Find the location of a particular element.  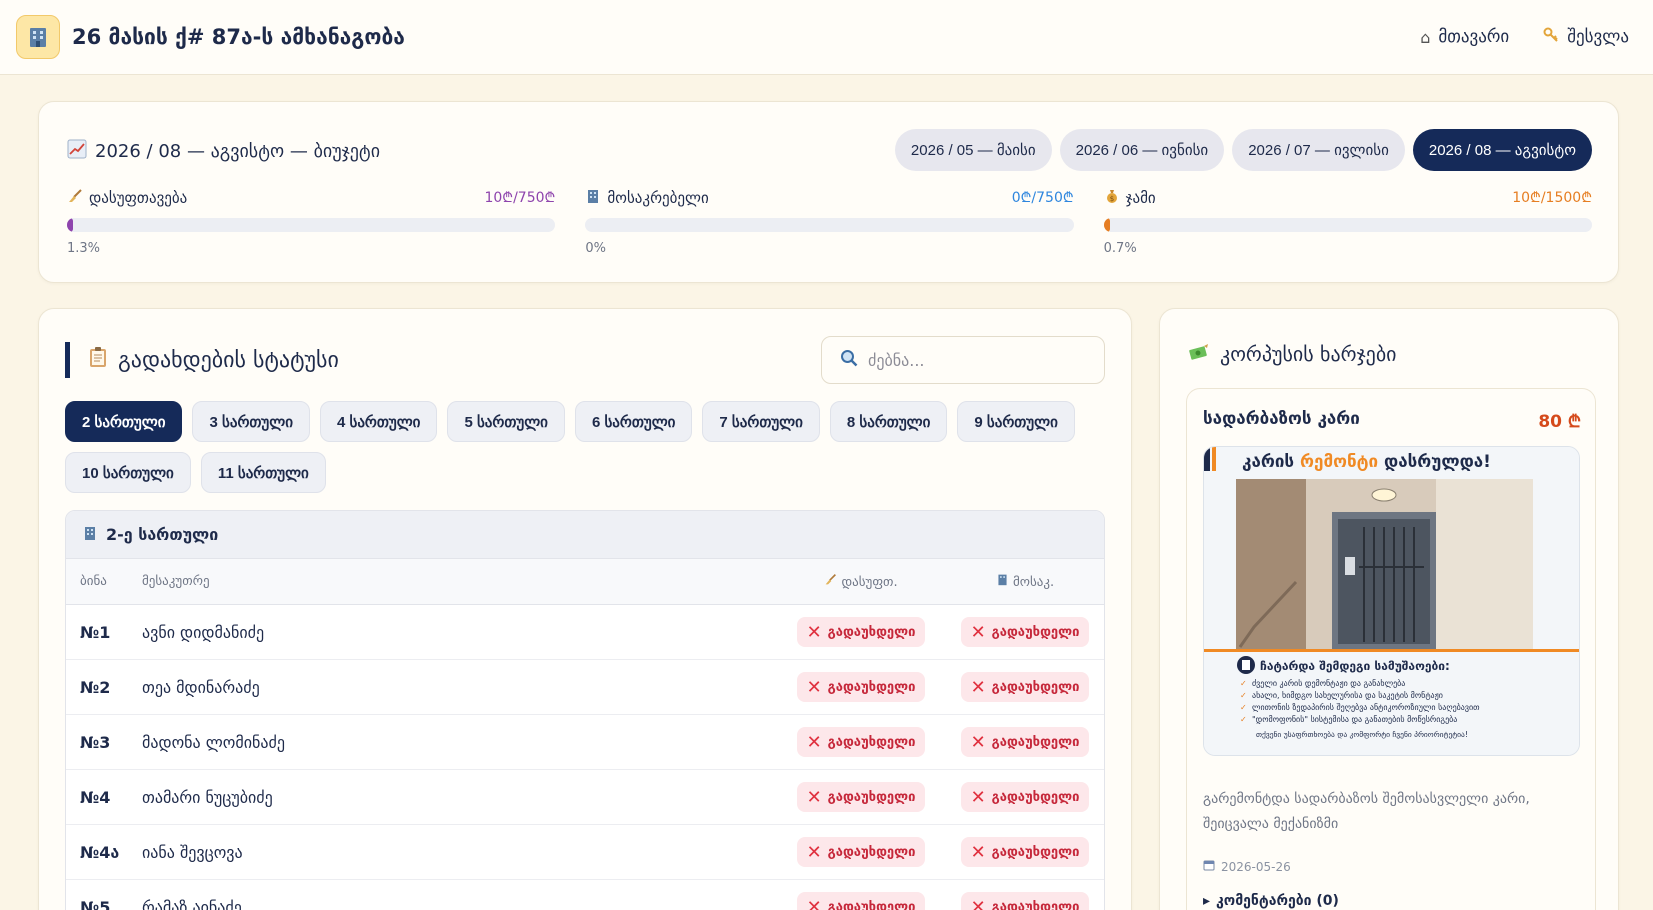

owner-name: თამარი ნუცუბიძე is located at coordinates (207, 797).